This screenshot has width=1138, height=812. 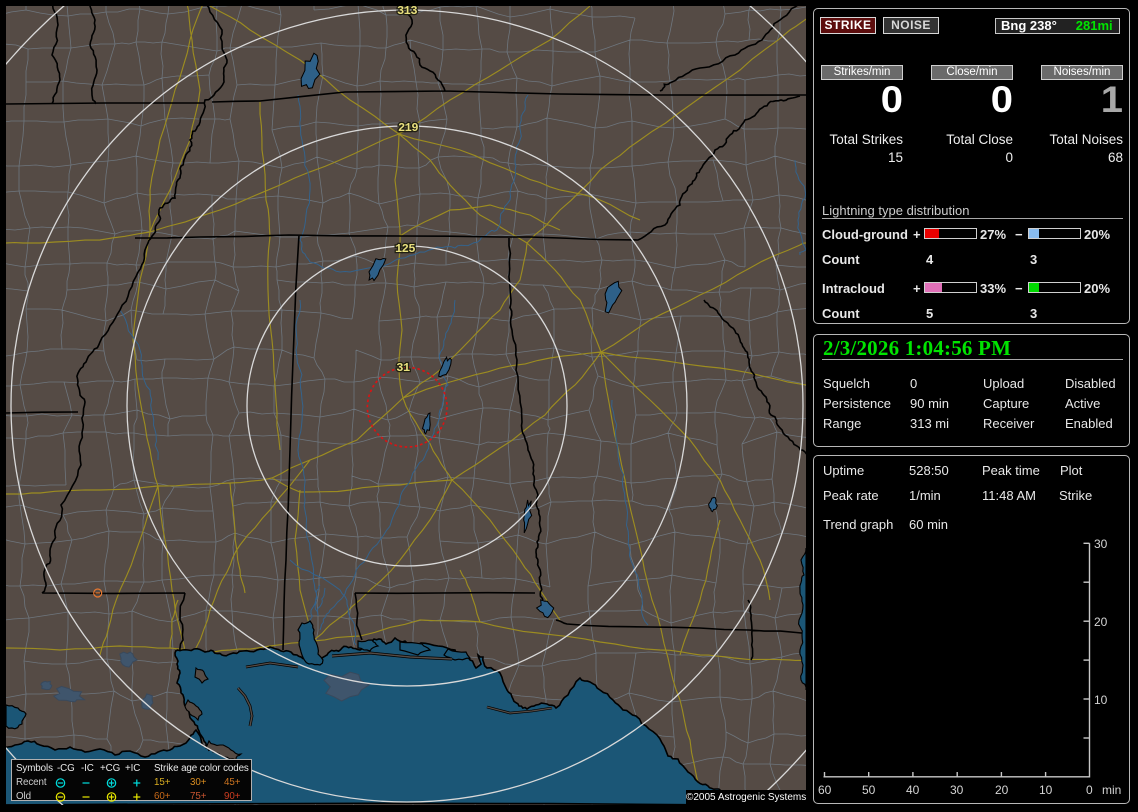 What do you see at coordinates (913, 790) in the screenshot?
I see `svg-text: 40` at bounding box center [913, 790].